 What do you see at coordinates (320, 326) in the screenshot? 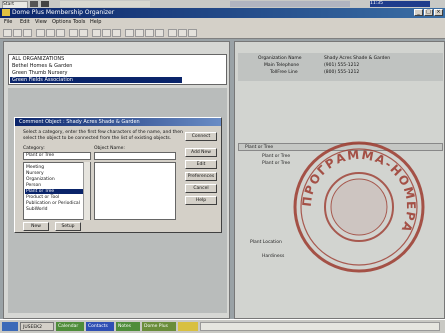
I see `taskbar-tray` at bounding box center [320, 326].